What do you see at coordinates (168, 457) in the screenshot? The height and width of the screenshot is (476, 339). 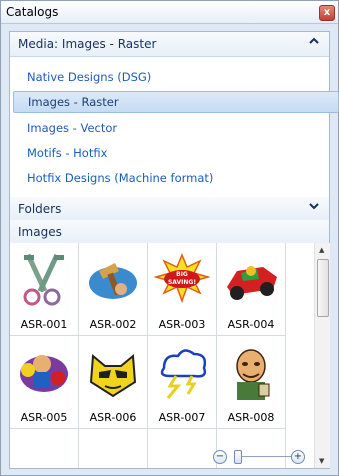 I see `zoom-bar: − +` at bounding box center [168, 457].